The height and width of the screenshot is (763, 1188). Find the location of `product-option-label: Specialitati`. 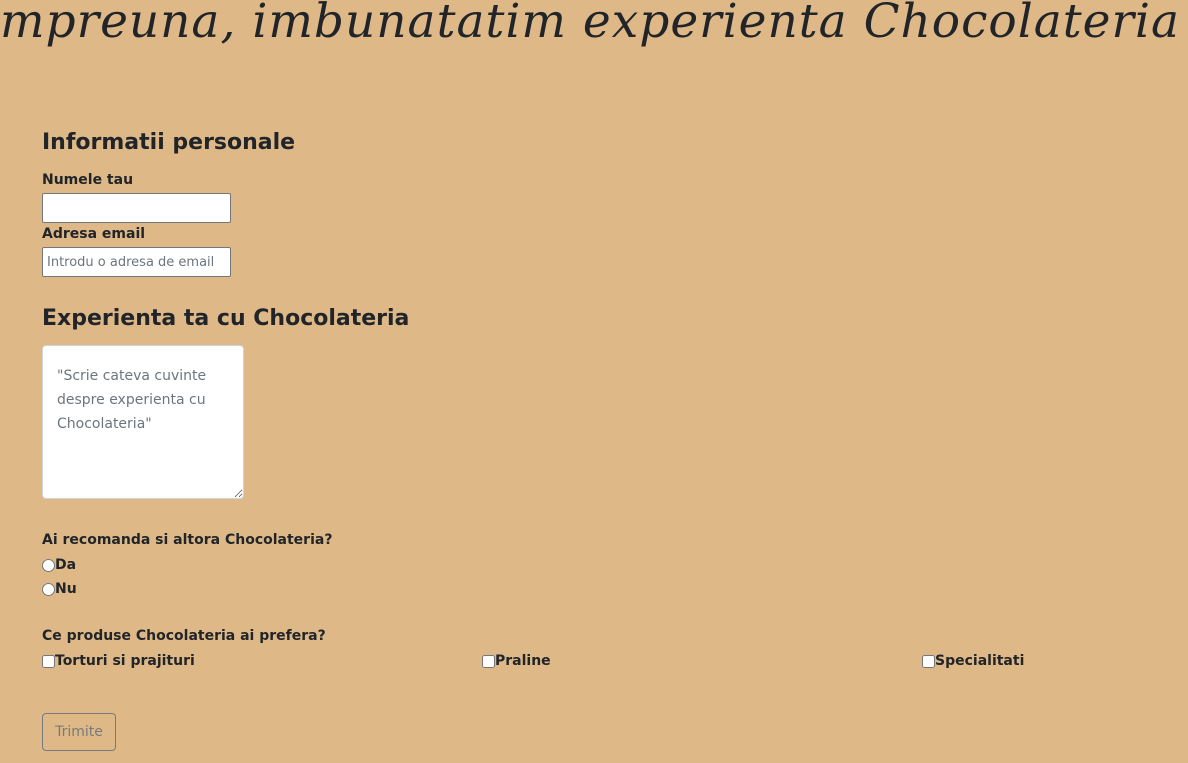

product-option-label: Specialitati is located at coordinates (980, 661).